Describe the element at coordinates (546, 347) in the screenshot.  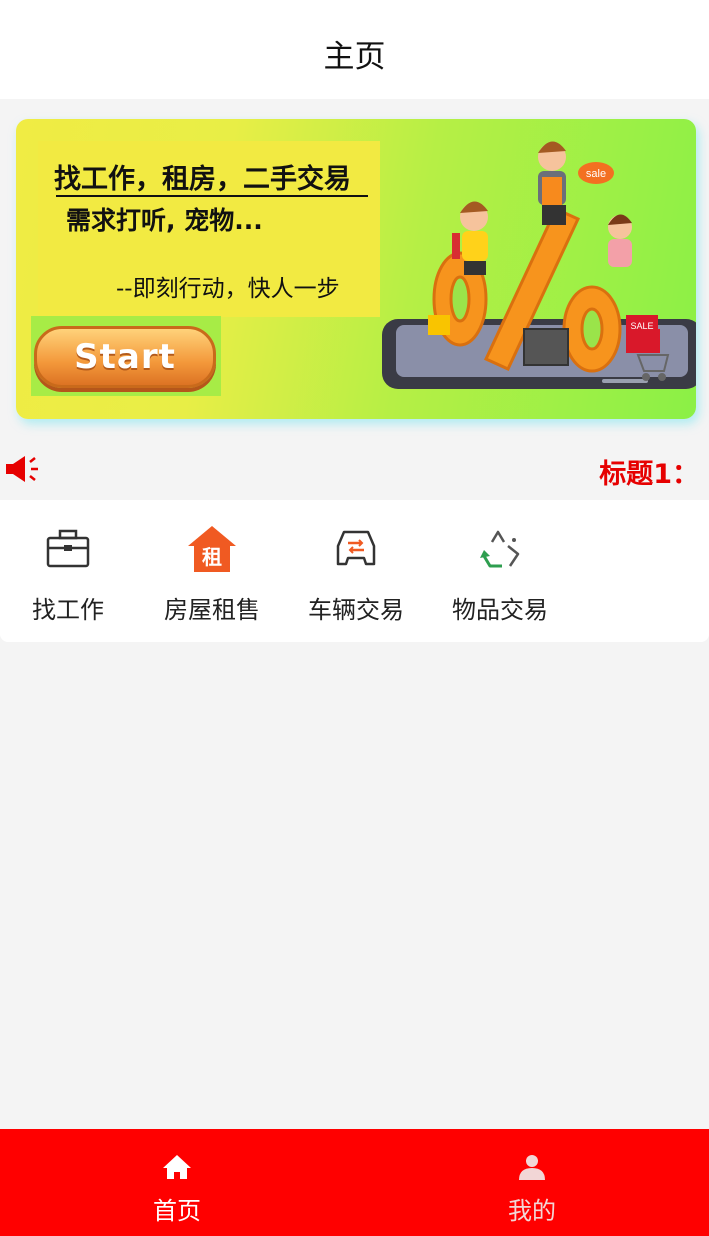
I see `package-illustration` at that location.